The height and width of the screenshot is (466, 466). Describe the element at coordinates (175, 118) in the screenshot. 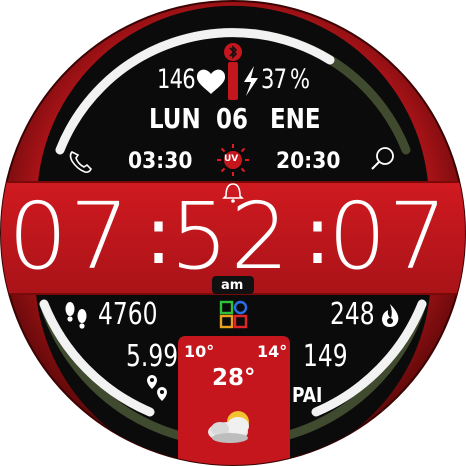

I see `date-weekday: LUN` at that location.